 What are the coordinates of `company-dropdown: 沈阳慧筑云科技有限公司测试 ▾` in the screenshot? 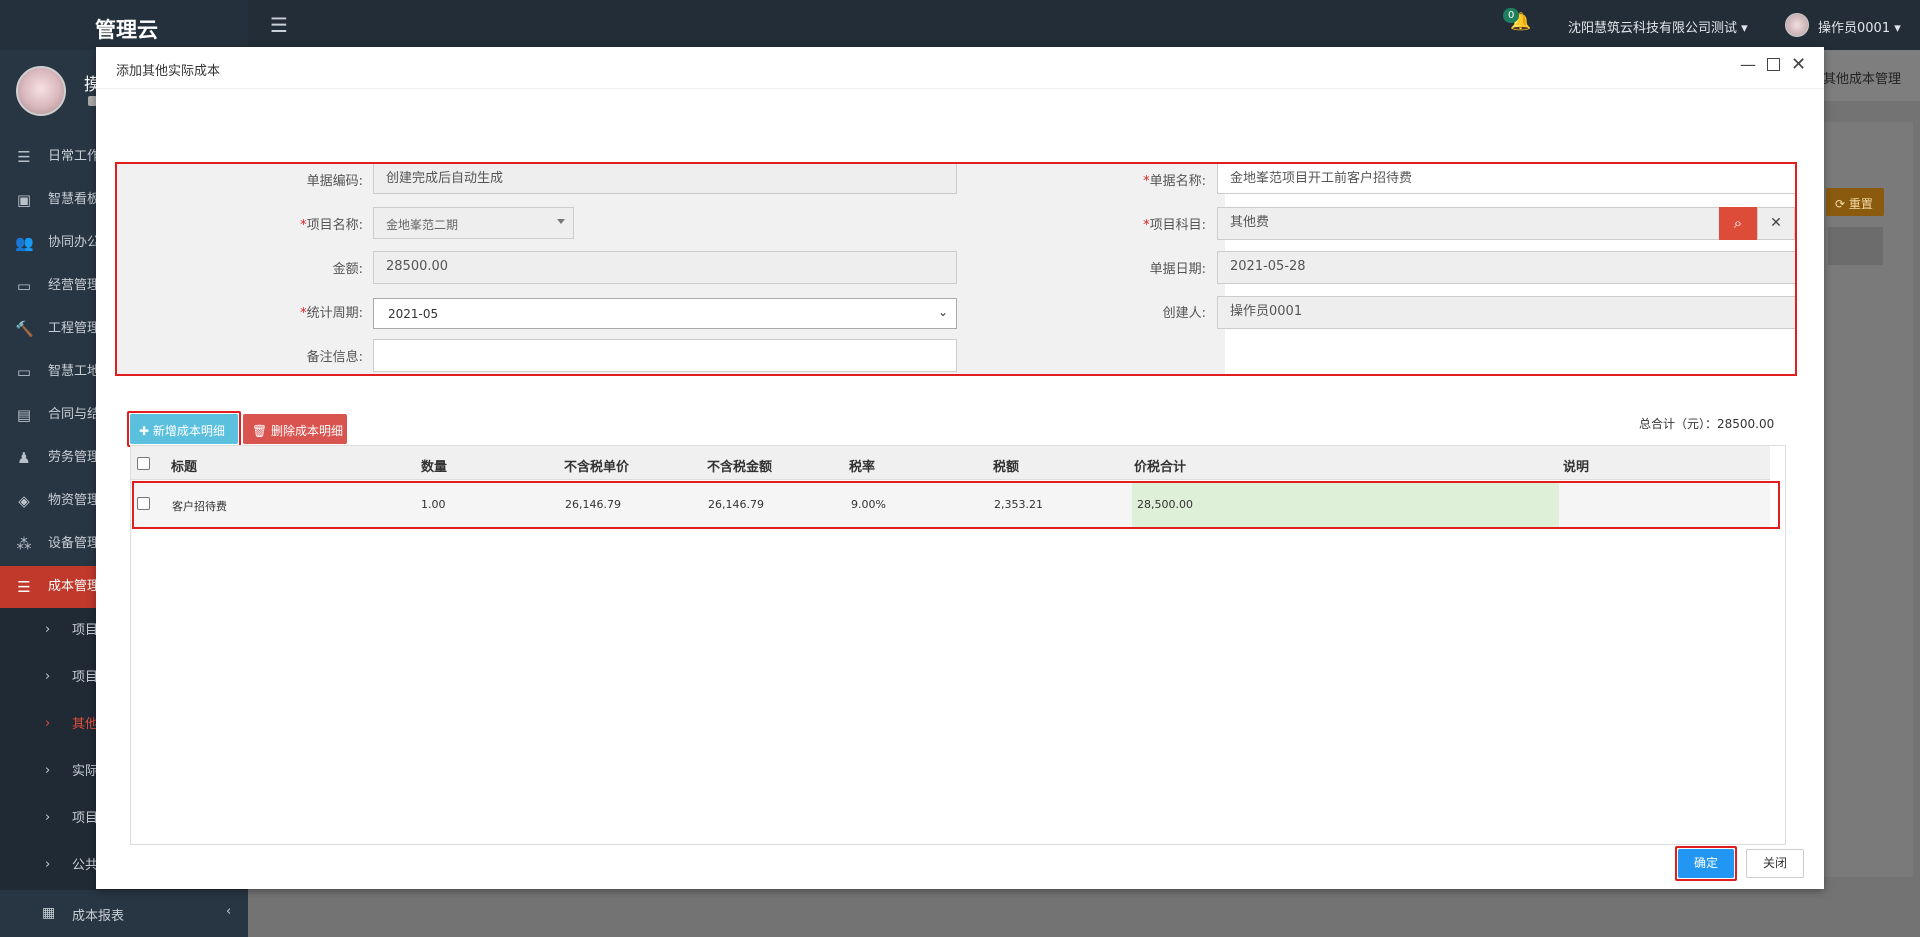 It's located at (1658, 26).